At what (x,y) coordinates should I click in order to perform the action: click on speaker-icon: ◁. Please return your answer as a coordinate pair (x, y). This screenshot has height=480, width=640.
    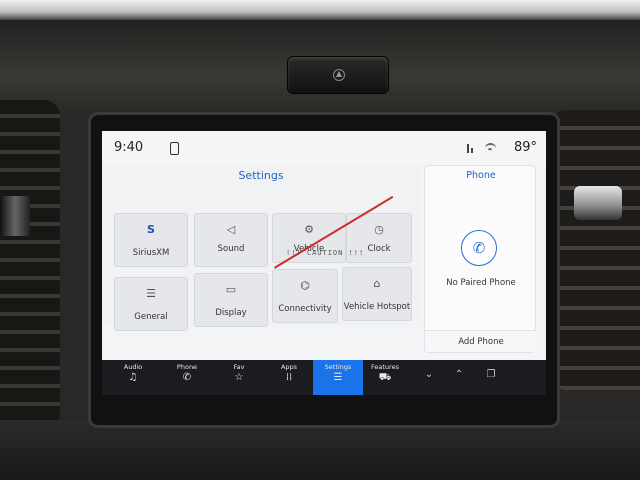
    Looking at the image, I should click on (231, 229).